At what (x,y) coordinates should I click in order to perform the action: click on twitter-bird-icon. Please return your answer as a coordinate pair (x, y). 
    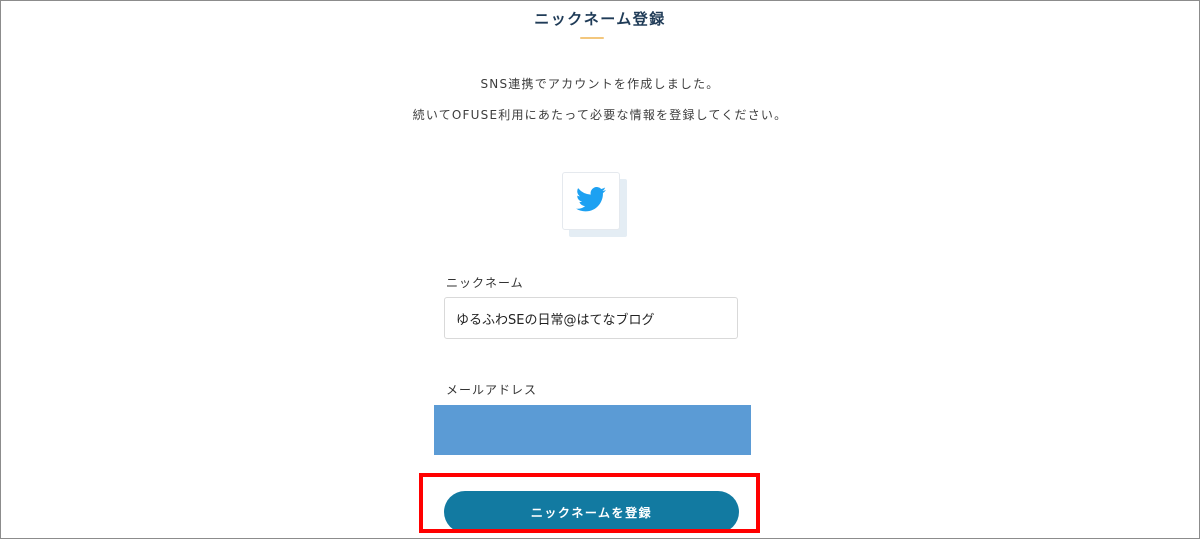
    Looking at the image, I should click on (591, 201).